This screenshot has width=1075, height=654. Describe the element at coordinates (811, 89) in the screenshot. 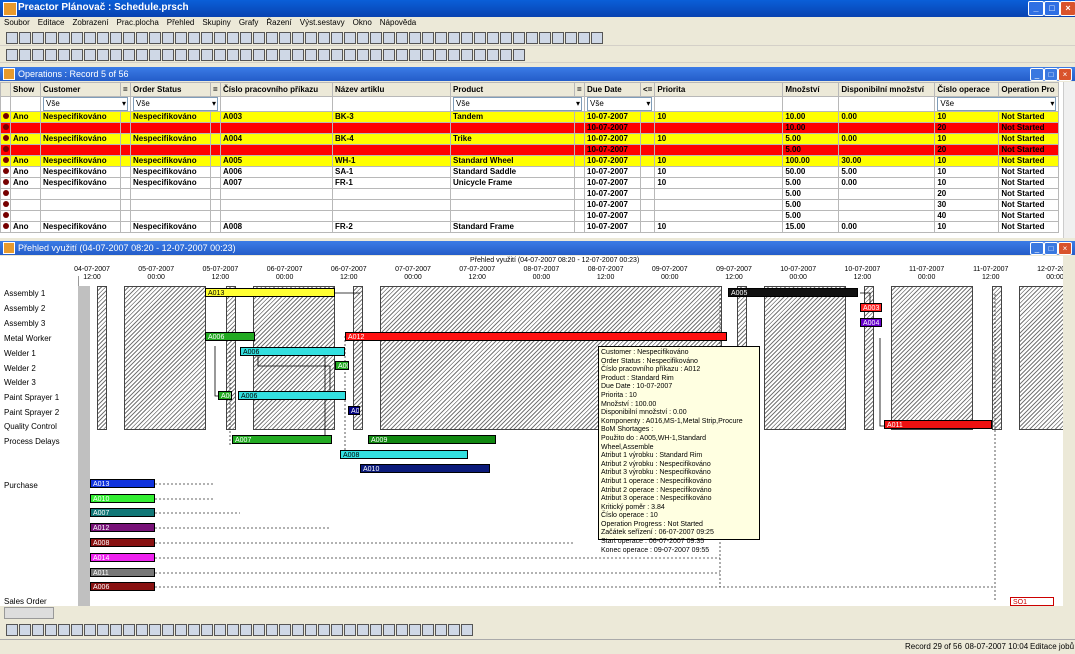

I see `column-header: Množství` at that location.